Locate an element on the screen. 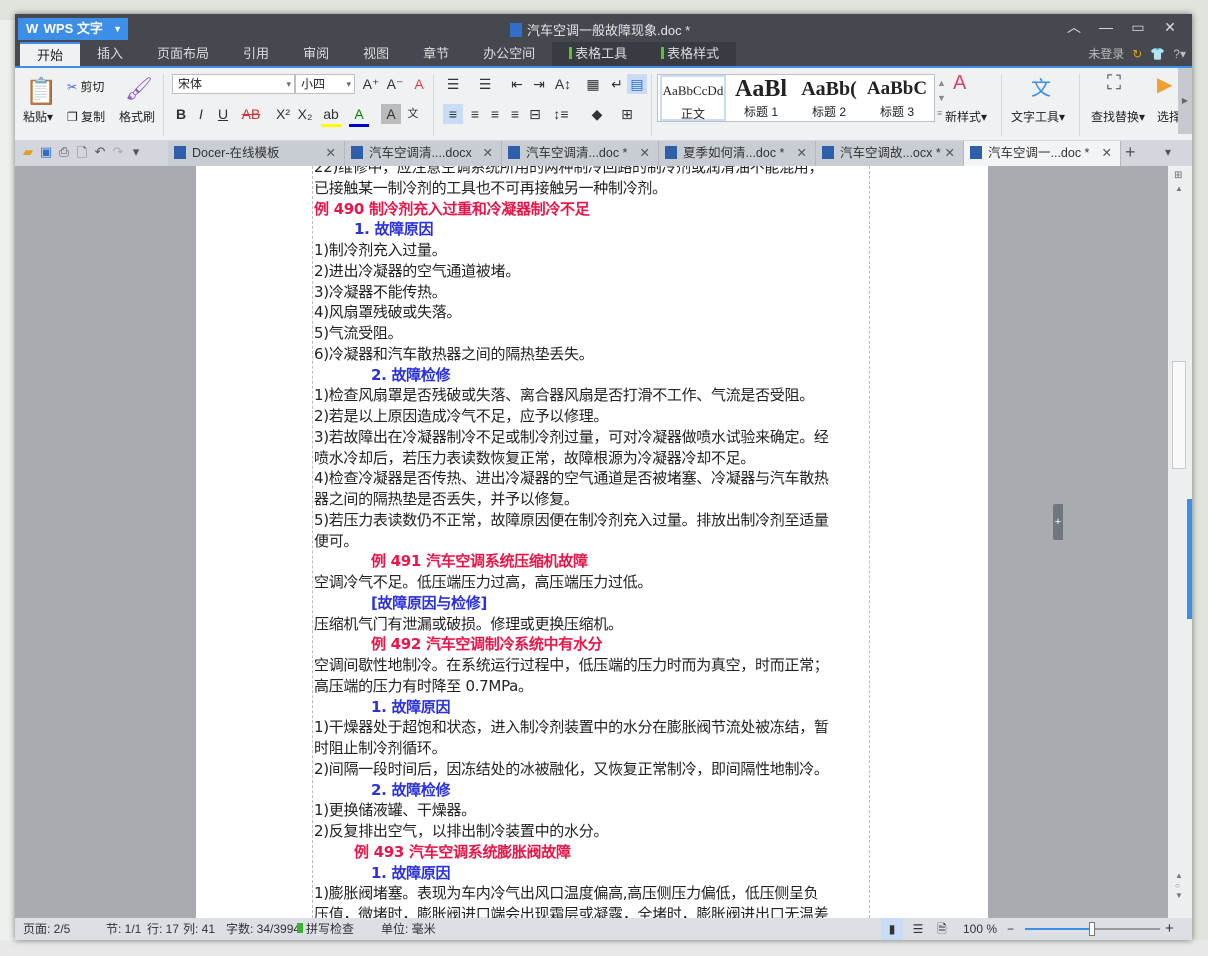  document-tab: 汽车空调一...doc * ✕ is located at coordinates (1042, 153).